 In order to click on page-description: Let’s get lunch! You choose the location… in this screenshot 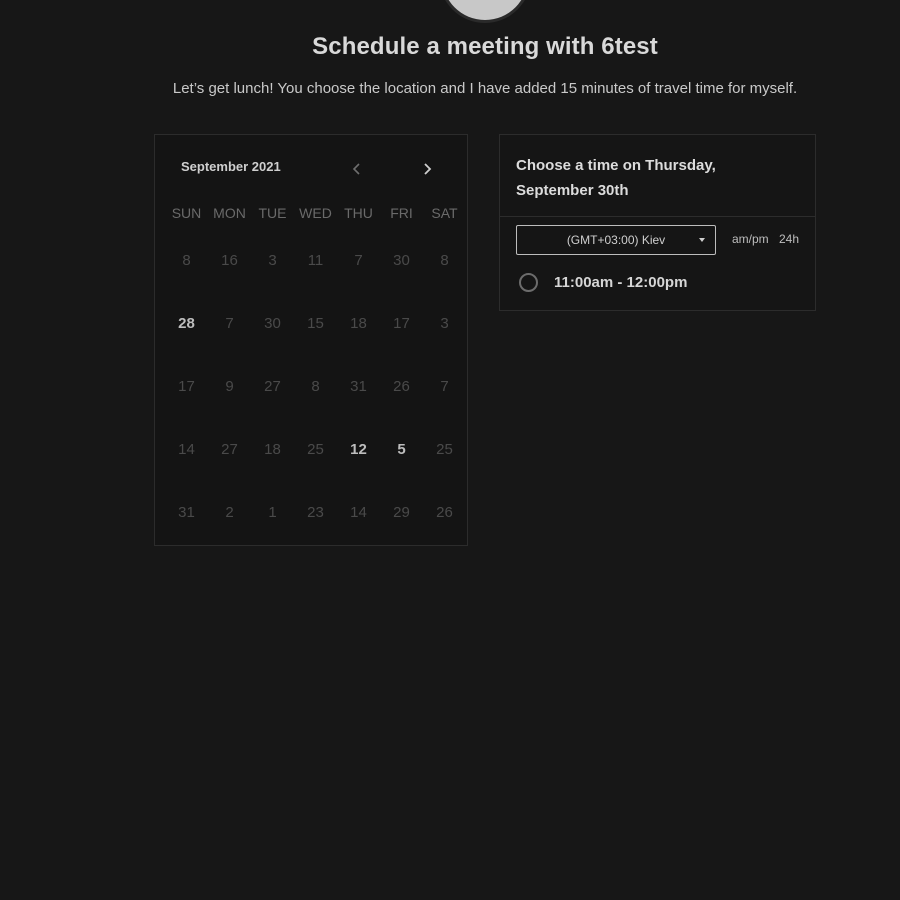, I will do `click(485, 88)`.